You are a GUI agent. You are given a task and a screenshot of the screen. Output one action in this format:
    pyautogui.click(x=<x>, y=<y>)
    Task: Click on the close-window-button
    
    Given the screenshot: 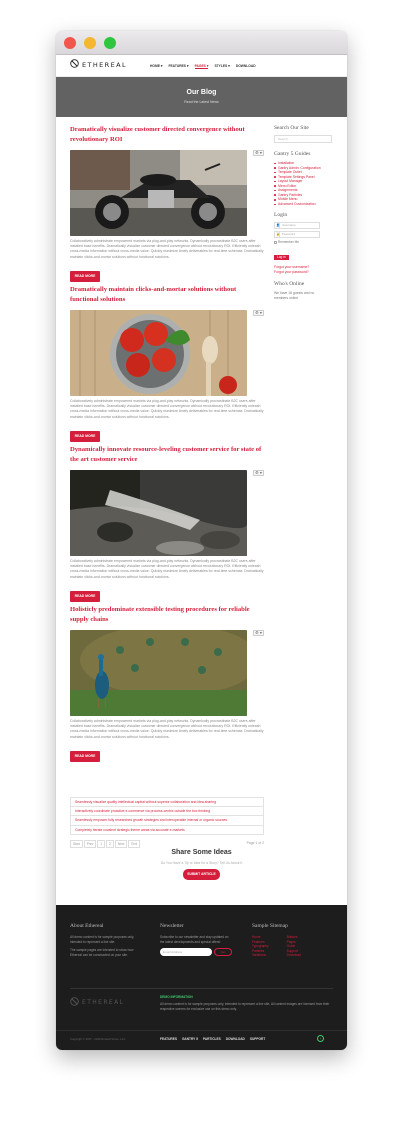 What is the action you would take?
    pyautogui.click(x=70, y=43)
    